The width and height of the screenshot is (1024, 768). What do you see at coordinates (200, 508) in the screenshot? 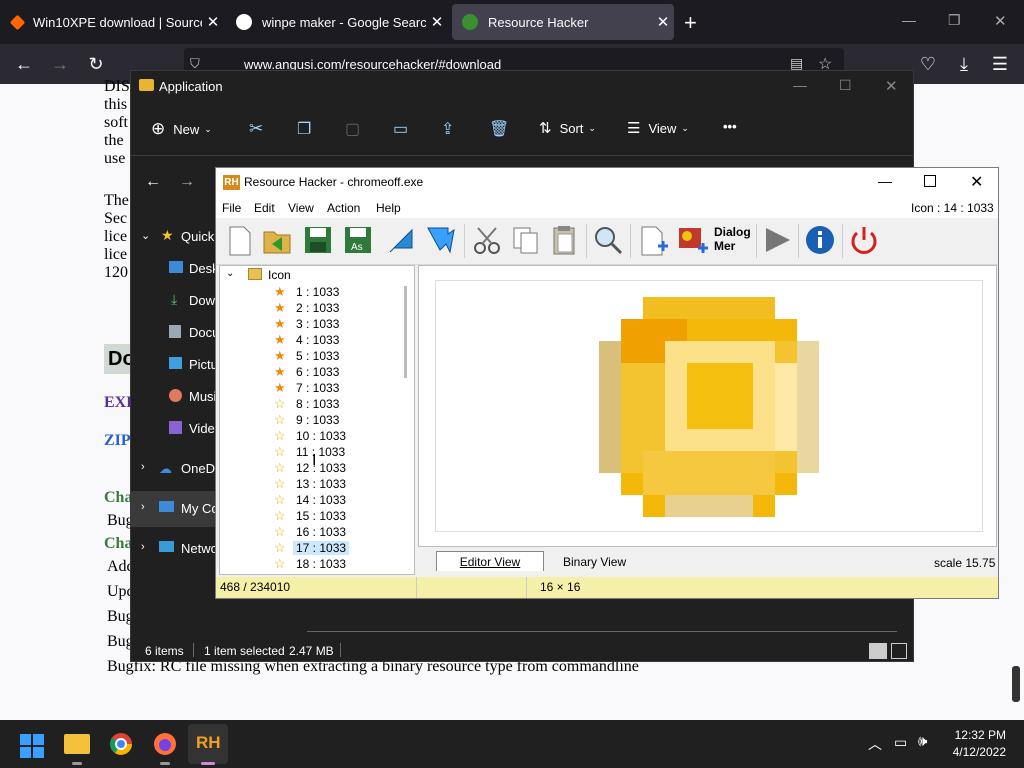
I see `sidebar-item-my-computer: My Co` at bounding box center [200, 508].